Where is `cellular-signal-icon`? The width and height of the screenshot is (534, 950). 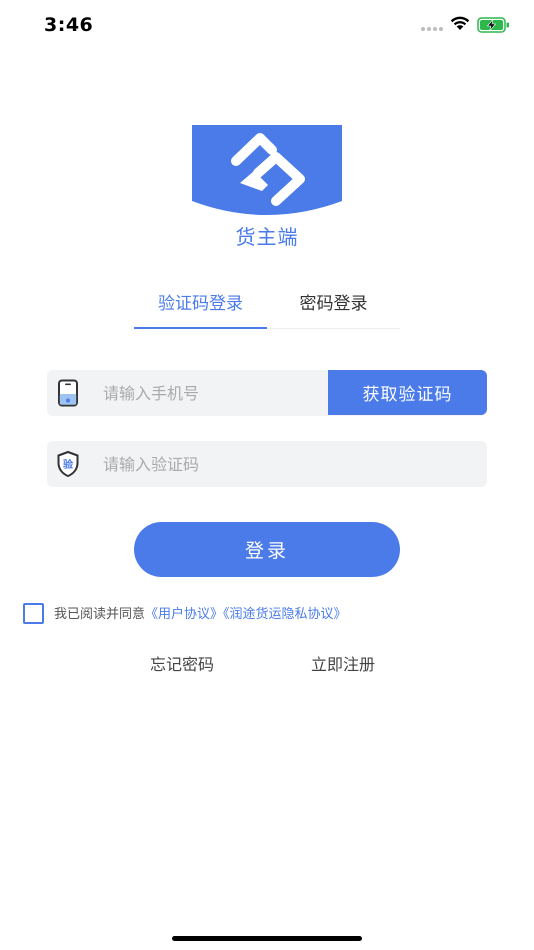 cellular-signal-icon is located at coordinates (432, 29).